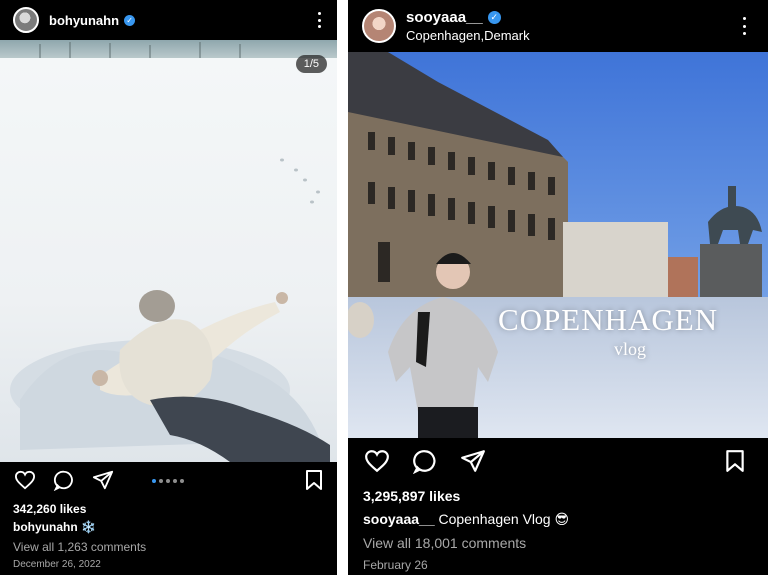  I want to click on post-header: bohyunahn ✓, so click(168, 20).